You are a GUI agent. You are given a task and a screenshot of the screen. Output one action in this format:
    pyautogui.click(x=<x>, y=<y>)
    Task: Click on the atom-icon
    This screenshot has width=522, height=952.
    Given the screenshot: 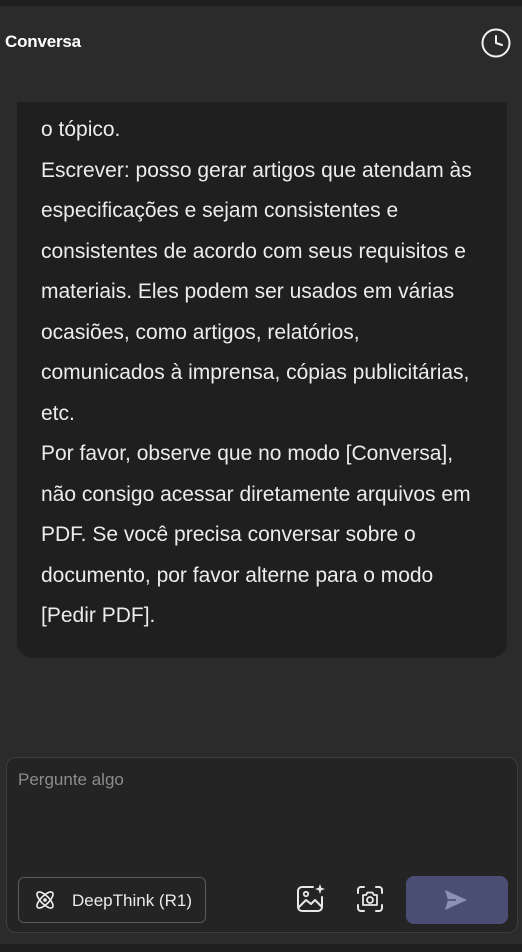 What is the action you would take?
    pyautogui.click(x=45, y=900)
    